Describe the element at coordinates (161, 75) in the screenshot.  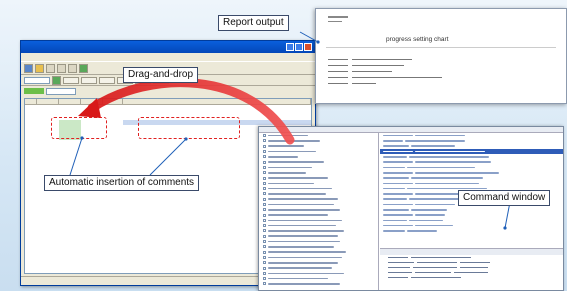
I see `drag-and-drop-callout: Drag-and-drop` at that location.